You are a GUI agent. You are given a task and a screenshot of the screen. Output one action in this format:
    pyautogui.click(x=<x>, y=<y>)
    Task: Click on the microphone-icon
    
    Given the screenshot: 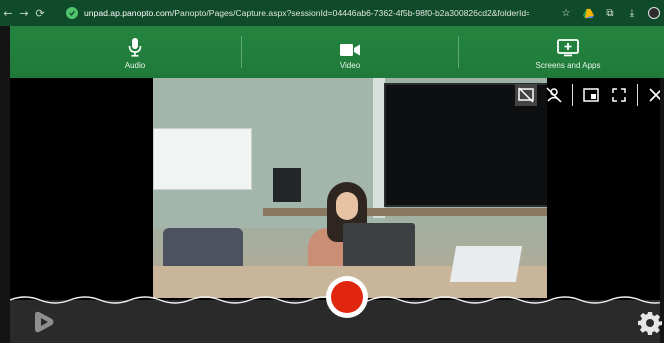 What is the action you would take?
    pyautogui.click(x=135, y=46)
    